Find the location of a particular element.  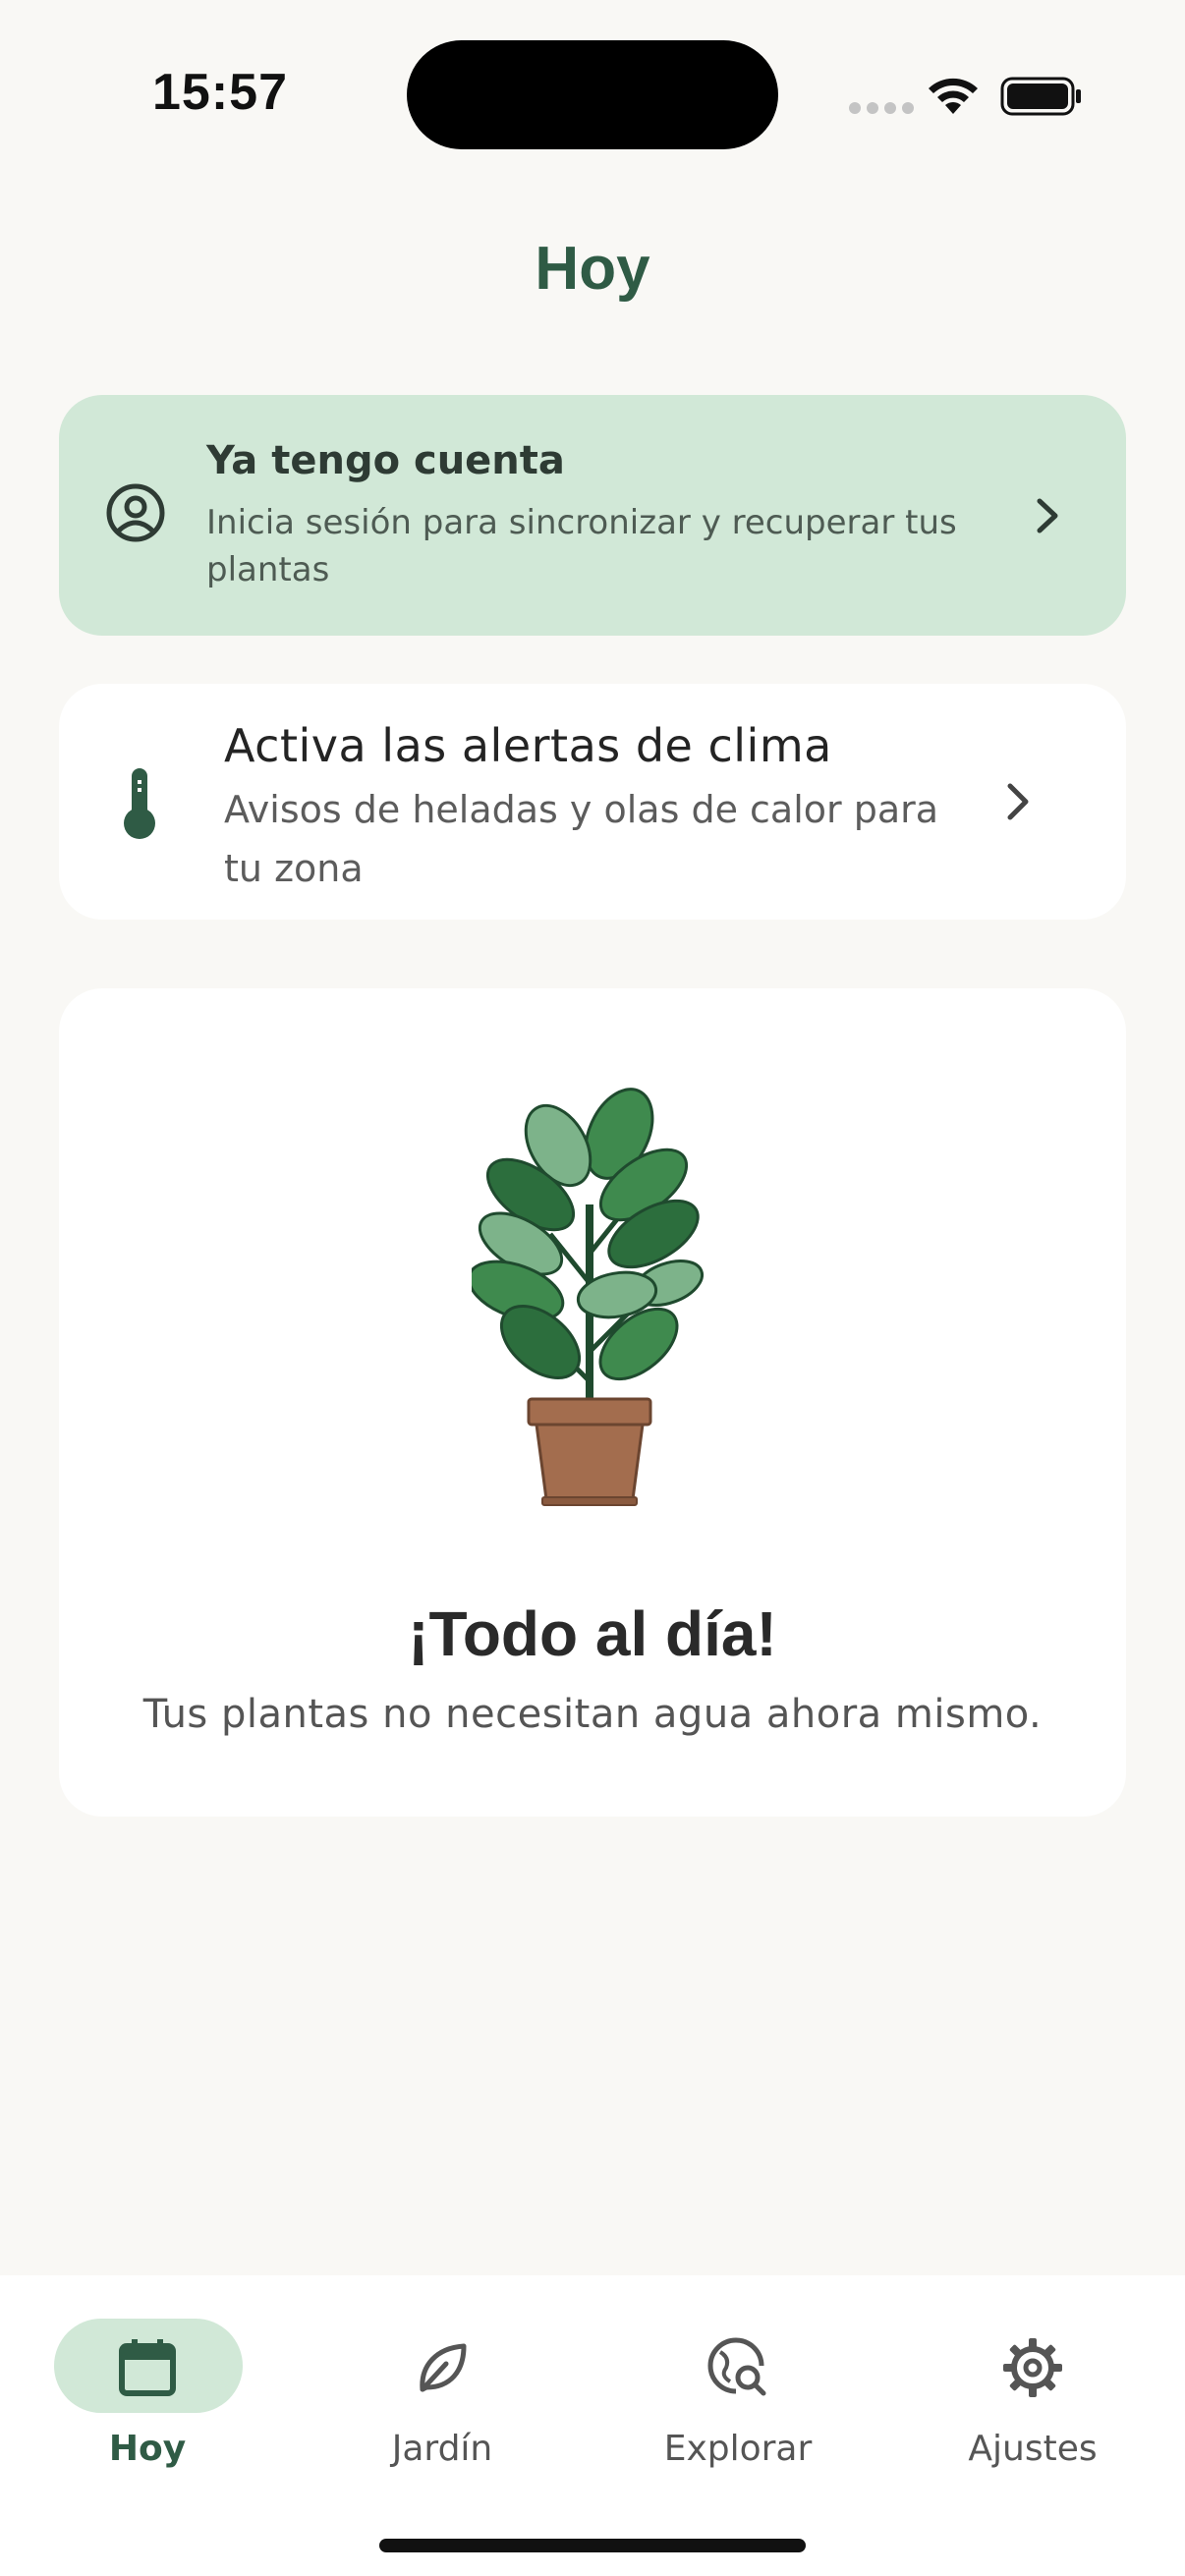

page-title: Hoy is located at coordinates (592, 269).